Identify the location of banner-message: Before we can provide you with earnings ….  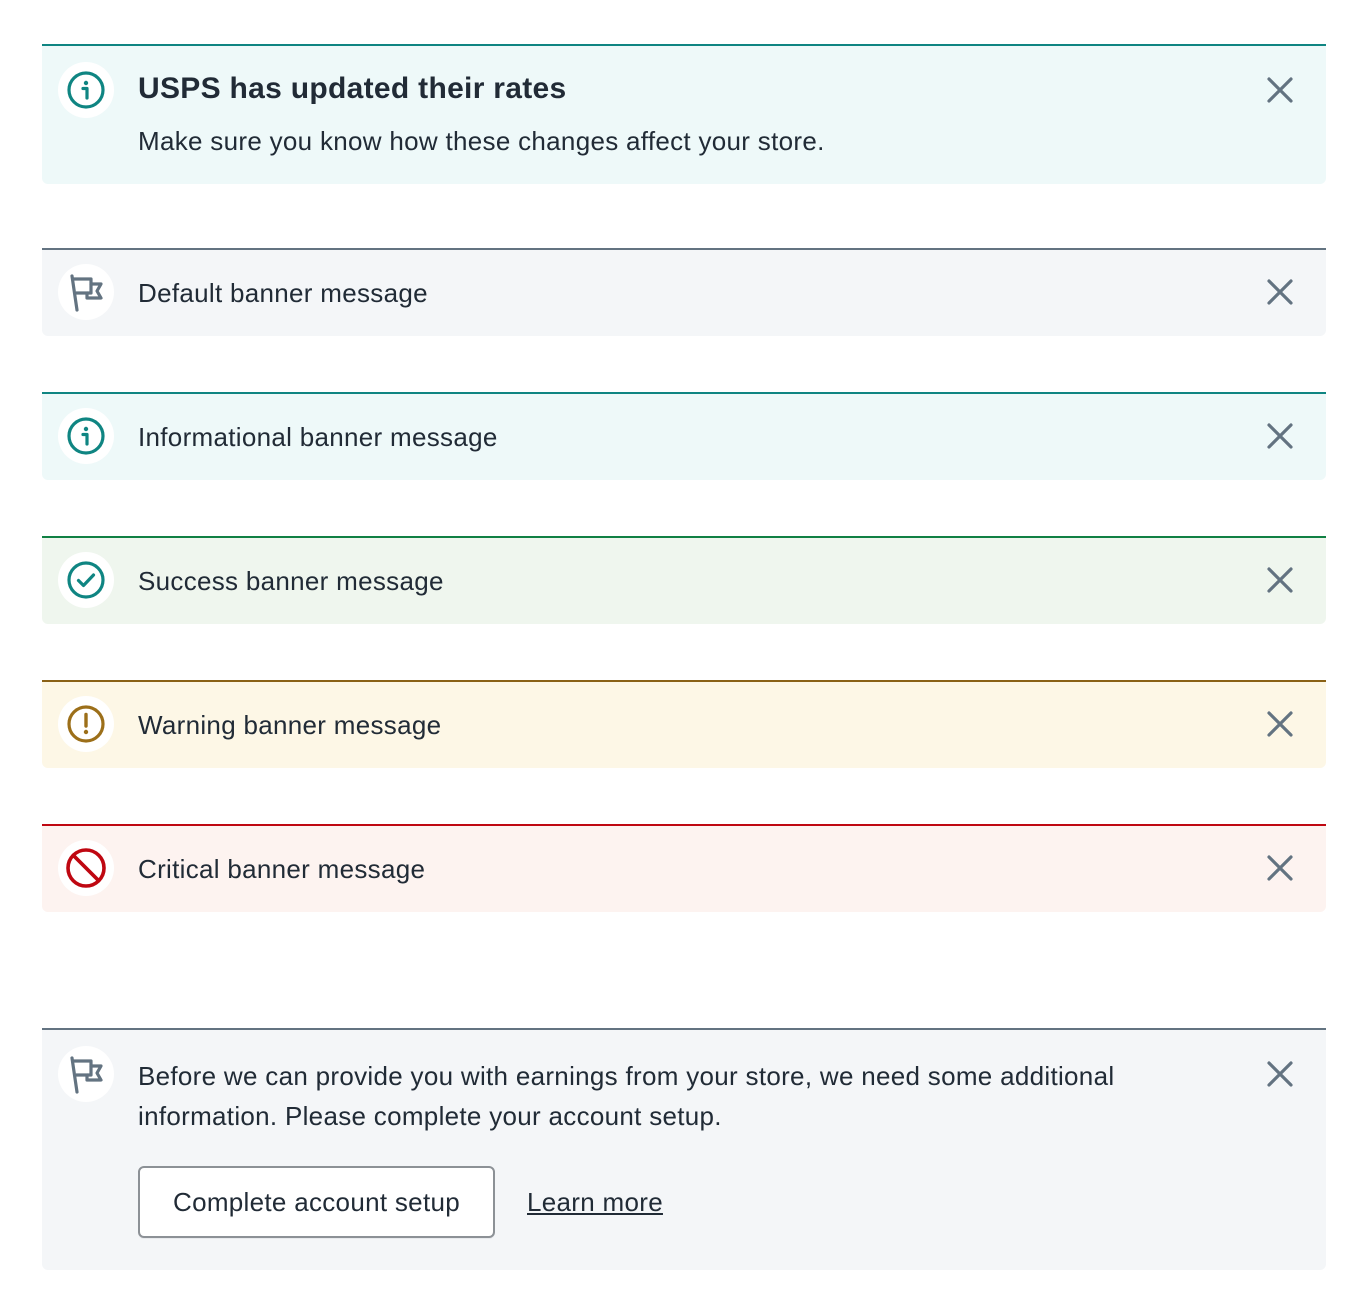
(626, 1096).